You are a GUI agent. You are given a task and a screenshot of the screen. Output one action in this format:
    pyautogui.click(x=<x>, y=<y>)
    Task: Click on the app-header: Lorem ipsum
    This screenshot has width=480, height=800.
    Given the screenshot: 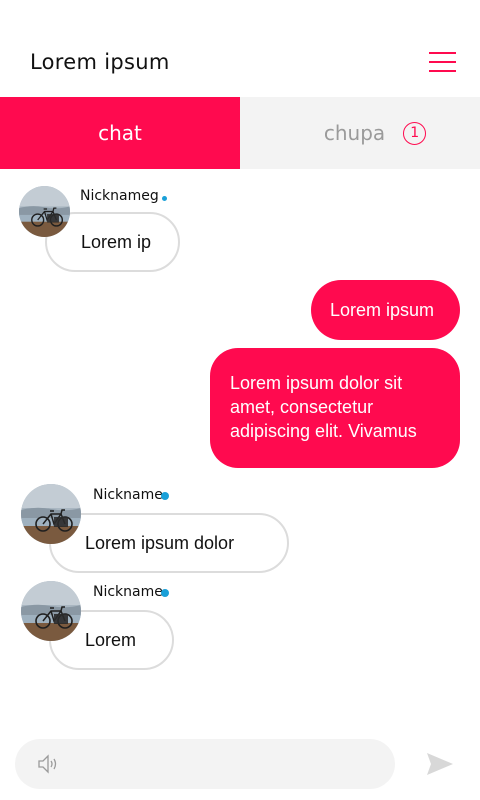 What is the action you would take?
    pyautogui.click(x=240, y=48)
    